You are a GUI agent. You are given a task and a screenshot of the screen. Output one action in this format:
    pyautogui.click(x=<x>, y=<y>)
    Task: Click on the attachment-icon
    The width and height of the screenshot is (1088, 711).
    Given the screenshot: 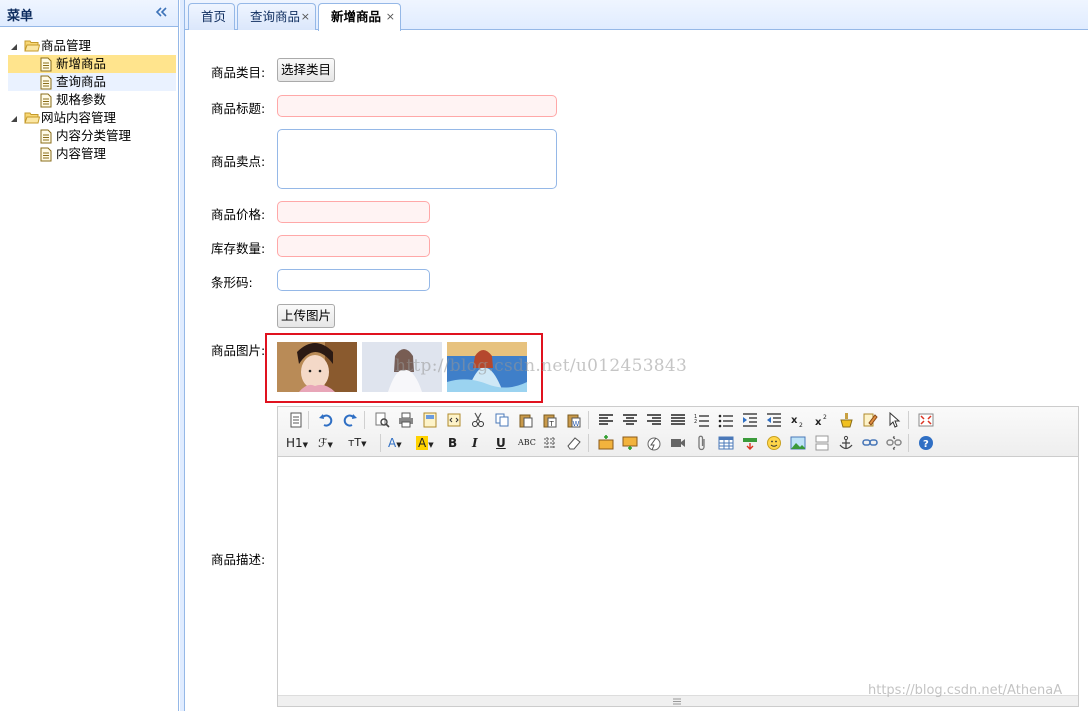 What is the action you would take?
    pyautogui.click(x=702, y=443)
    